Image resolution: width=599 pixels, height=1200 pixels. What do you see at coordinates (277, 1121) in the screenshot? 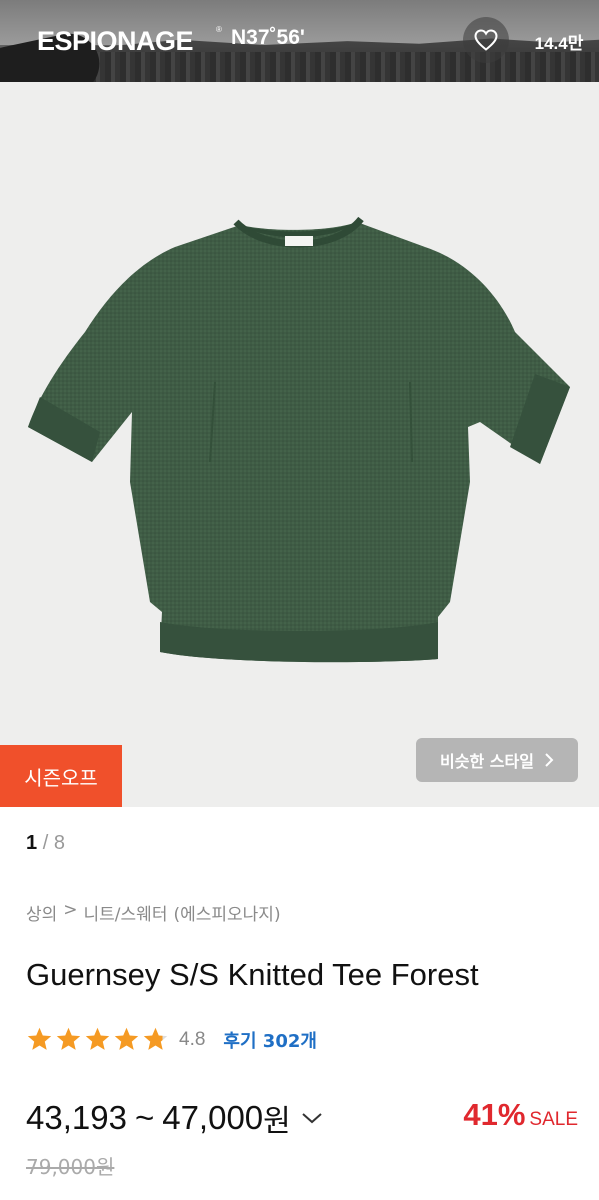
I see `price-unit: 원` at bounding box center [277, 1121].